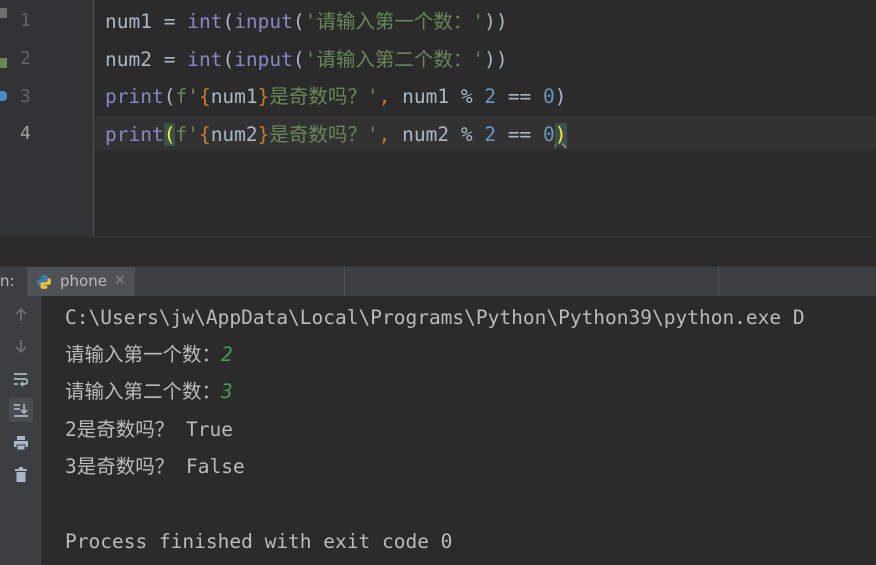 This screenshot has width=876, height=565. Describe the element at coordinates (149, 429) in the screenshot. I see `console-result-line: 2是奇数吗？ True` at that location.